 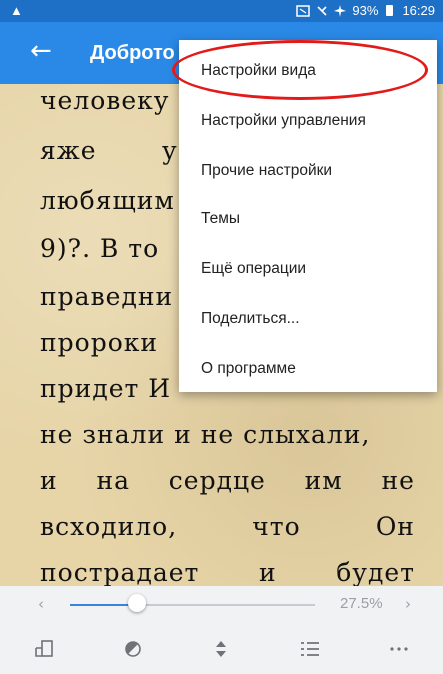 I want to click on slider-thumb, so click(x=137, y=603).